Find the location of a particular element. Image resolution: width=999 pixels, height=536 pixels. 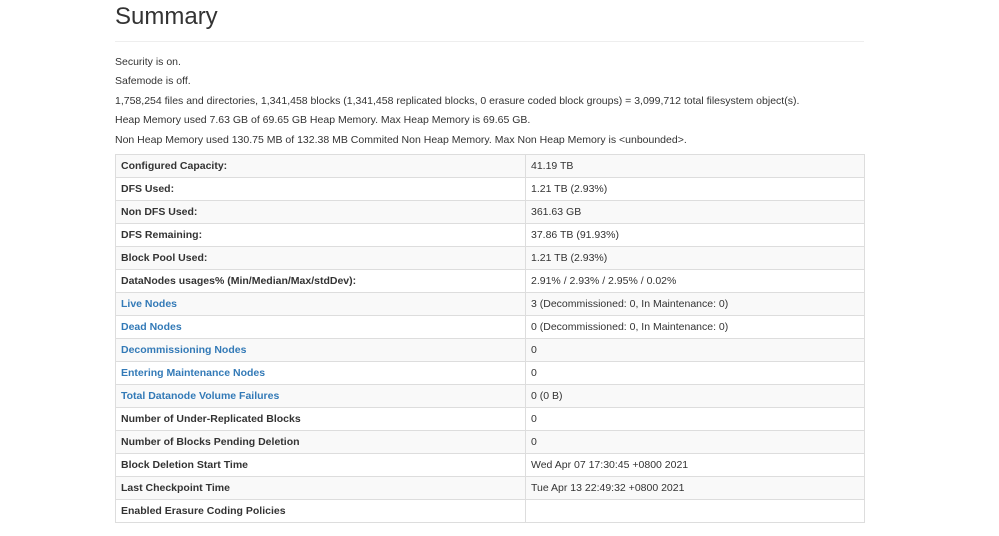

row-label-cell: Block Deletion Start Time is located at coordinates (320, 464).